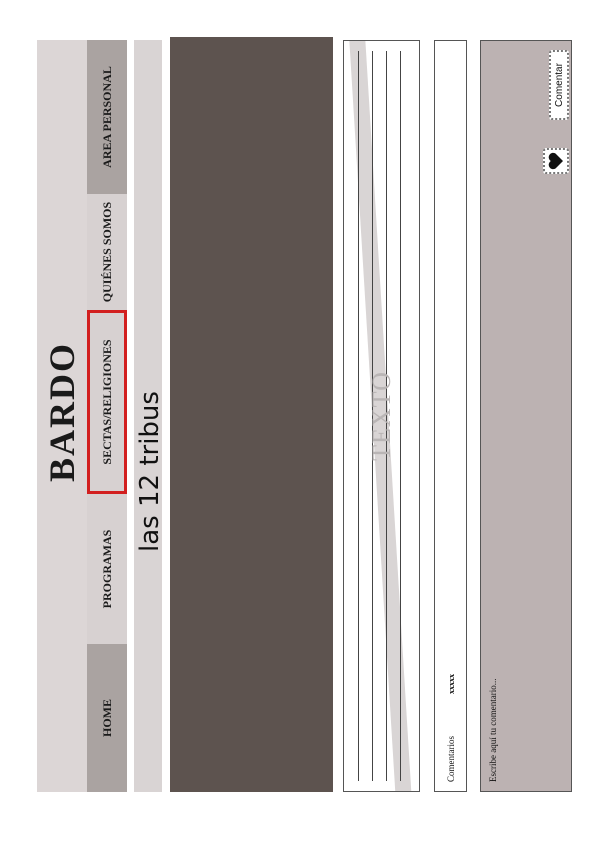  I want to click on submit-comment-button: Comentar, so click(559, 85).